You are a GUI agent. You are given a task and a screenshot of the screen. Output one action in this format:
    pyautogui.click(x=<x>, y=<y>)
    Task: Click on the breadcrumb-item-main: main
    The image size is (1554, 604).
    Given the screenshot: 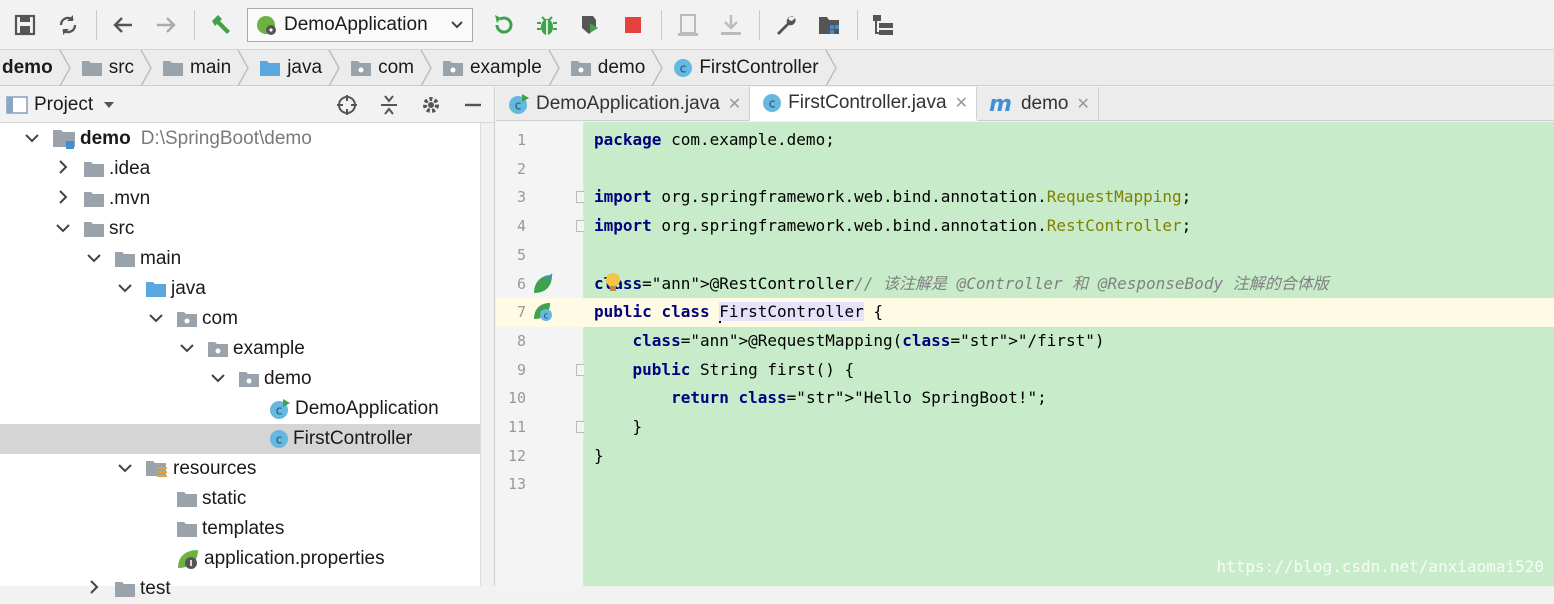 What is the action you would take?
    pyautogui.click(x=206, y=67)
    